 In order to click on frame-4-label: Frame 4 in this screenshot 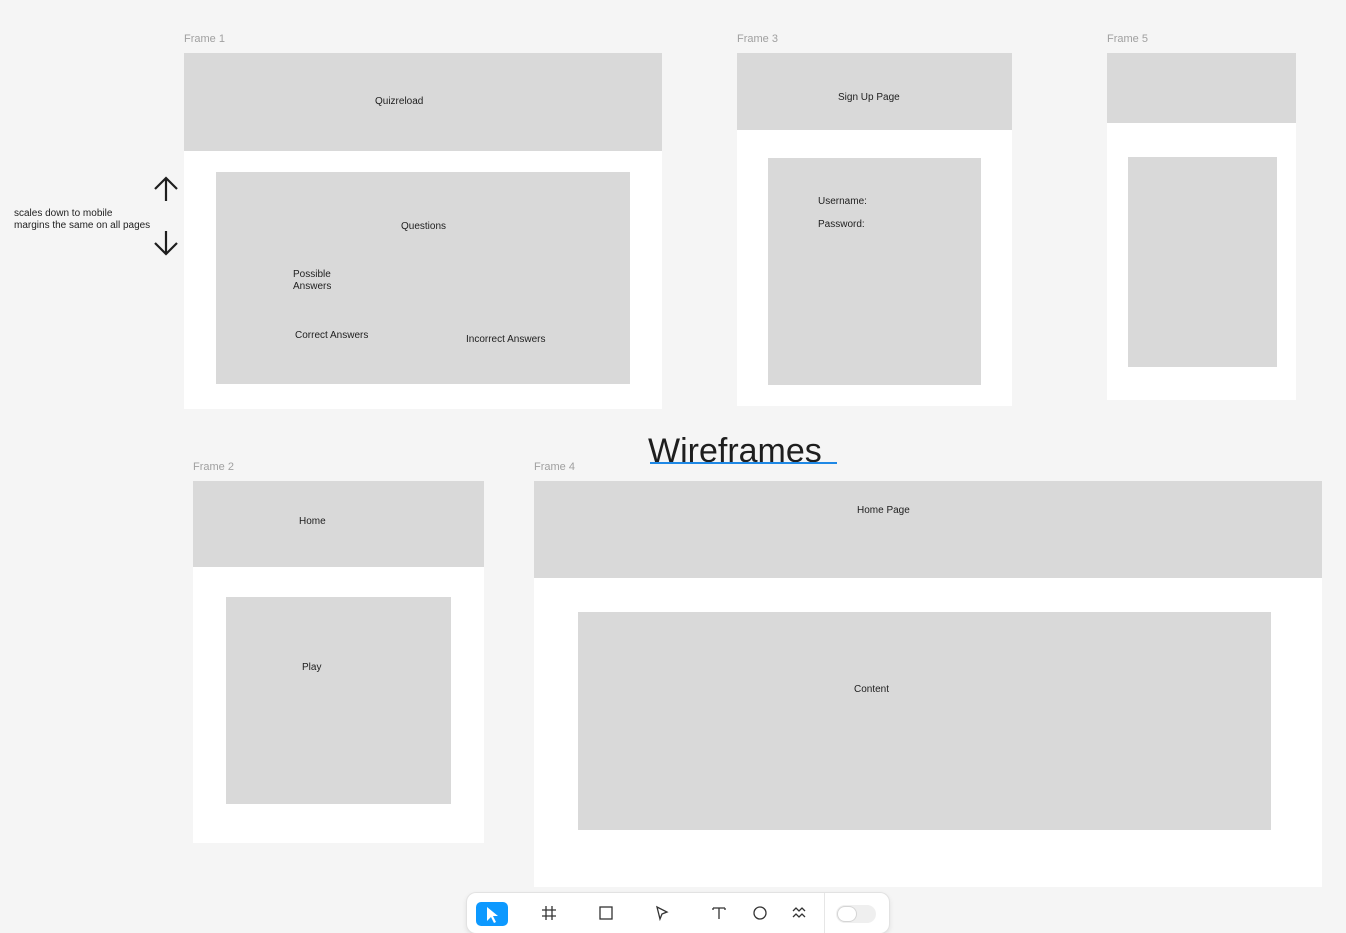, I will do `click(554, 467)`.